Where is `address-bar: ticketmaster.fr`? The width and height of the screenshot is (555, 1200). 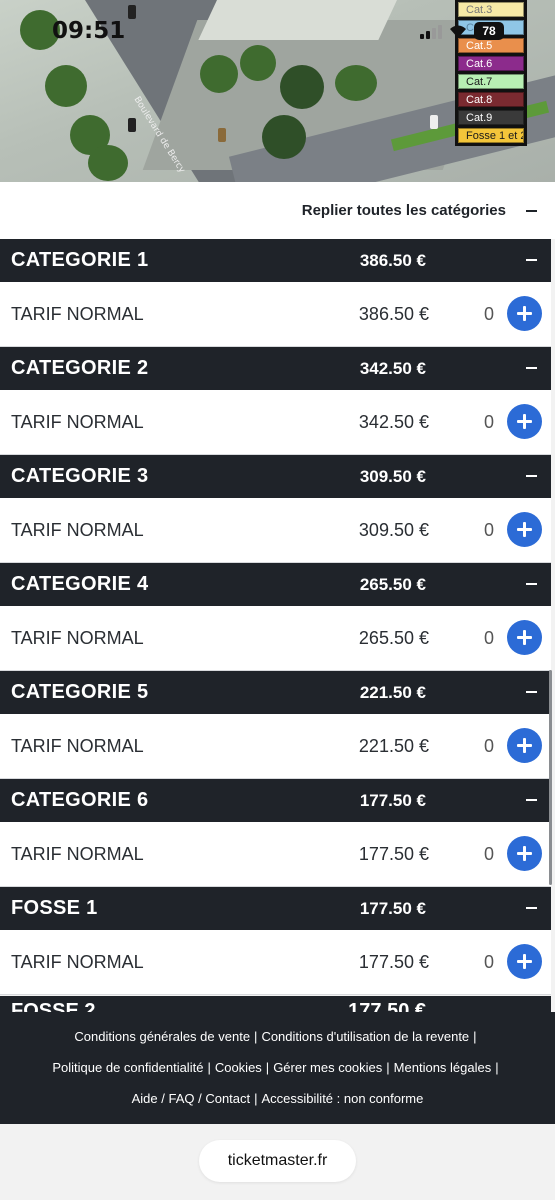 address-bar: ticketmaster.fr is located at coordinates (277, 1161).